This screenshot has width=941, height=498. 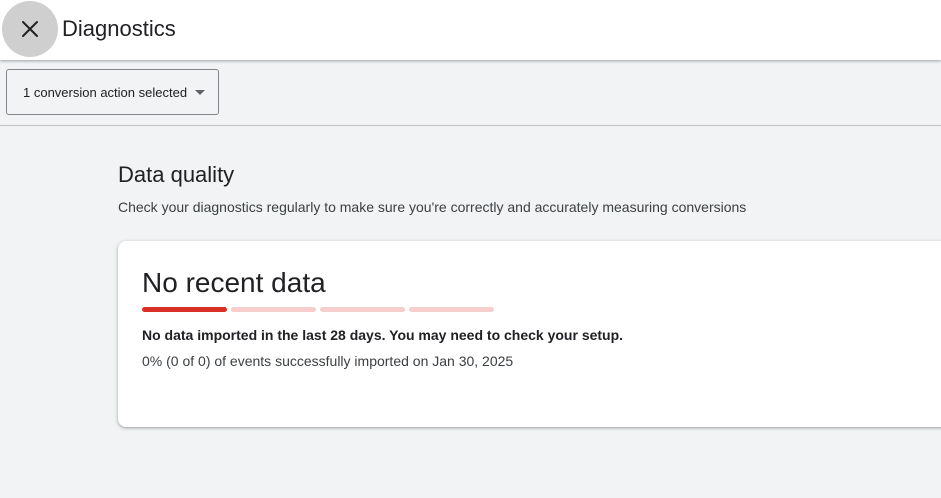 What do you see at coordinates (200, 92) in the screenshot?
I see `caret-down-icon` at bounding box center [200, 92].